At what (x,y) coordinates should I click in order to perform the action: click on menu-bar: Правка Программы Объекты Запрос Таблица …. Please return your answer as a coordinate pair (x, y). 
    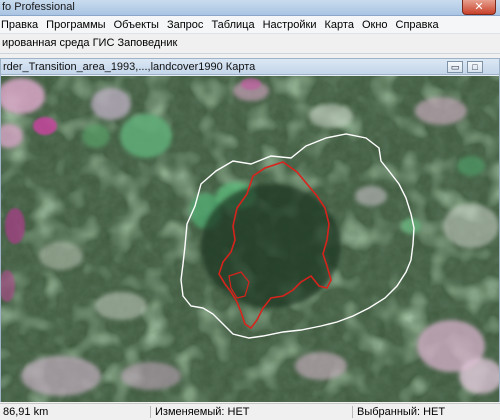
    Looking at the image, I should click on (250, 25).